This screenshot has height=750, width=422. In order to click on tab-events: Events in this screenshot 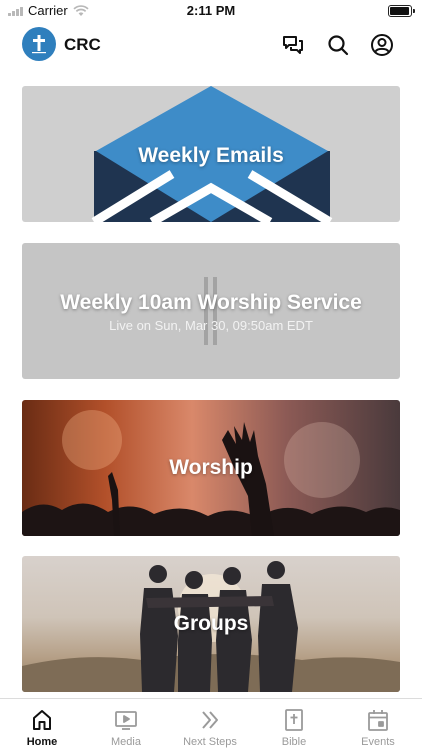, I will do `click(378, 724)`.